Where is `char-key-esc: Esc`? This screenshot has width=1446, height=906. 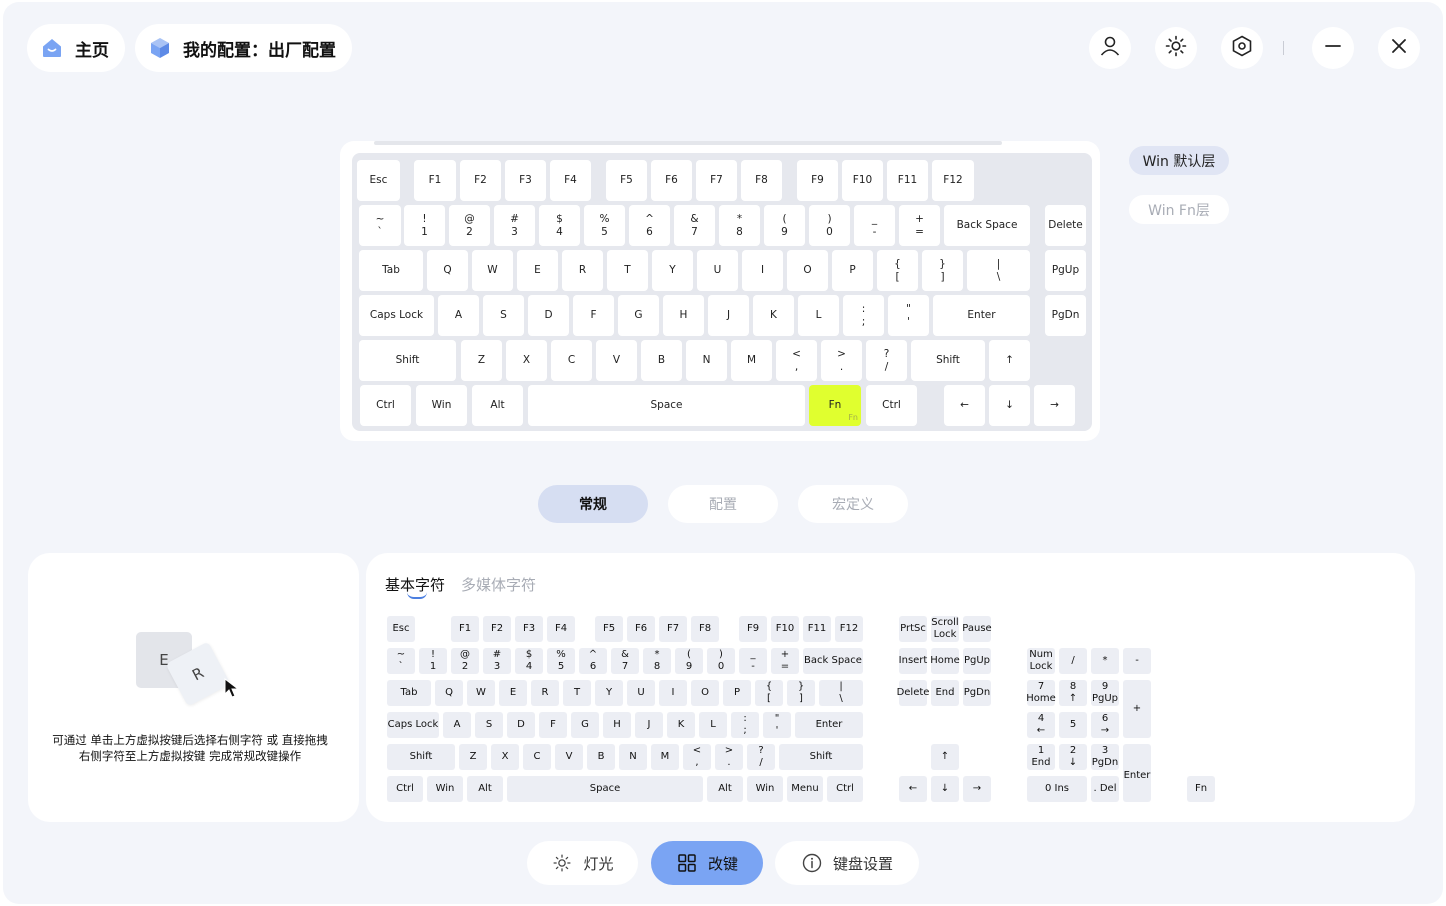 char-key-esc: Esc is located at coordinates (401, 629).